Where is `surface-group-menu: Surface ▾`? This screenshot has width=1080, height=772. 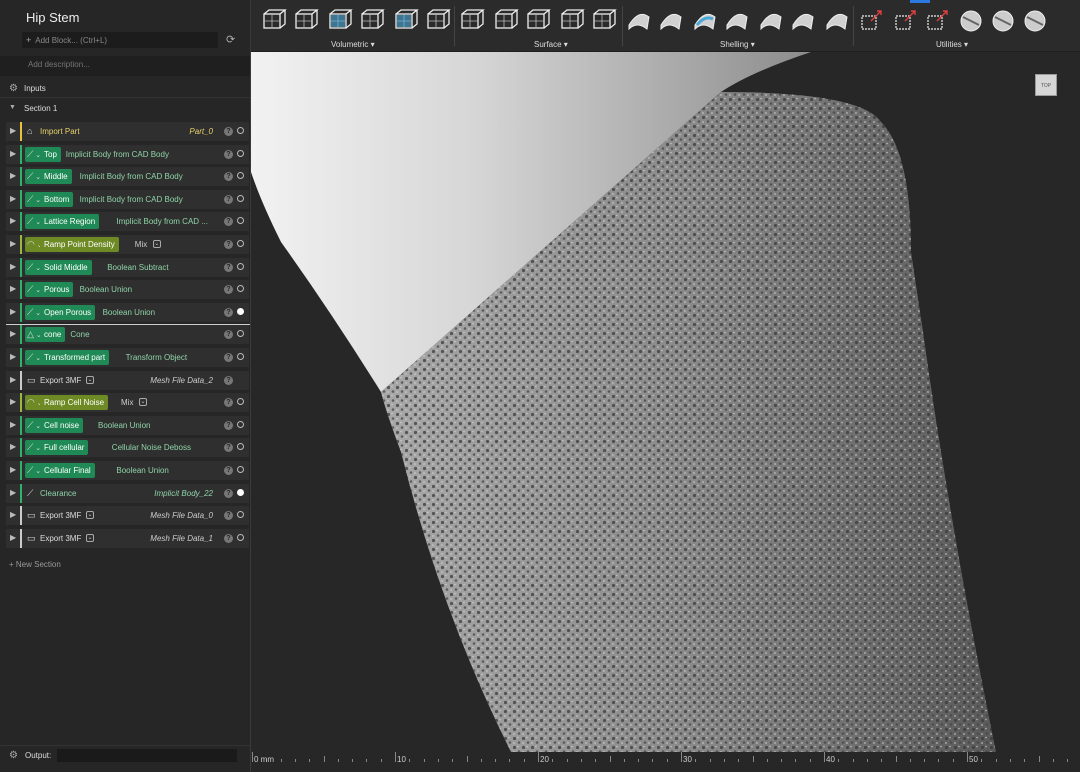 surface-group-menu: Surface ▾ is located at coordinates (551, 44).